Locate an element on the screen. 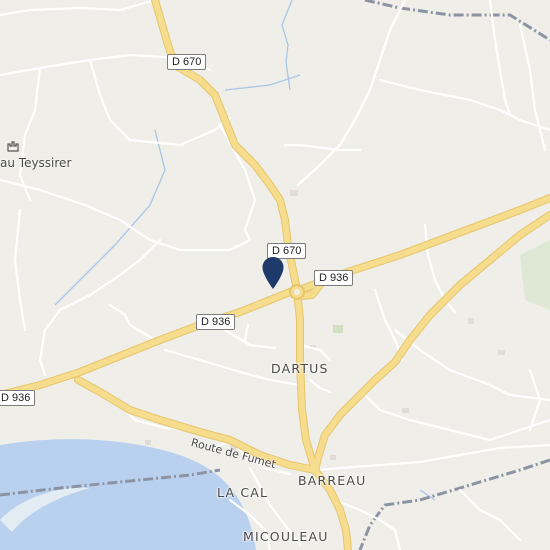 This screenshot has height=550, width=550. map-pin-icon is located at coordinates (273, 275).